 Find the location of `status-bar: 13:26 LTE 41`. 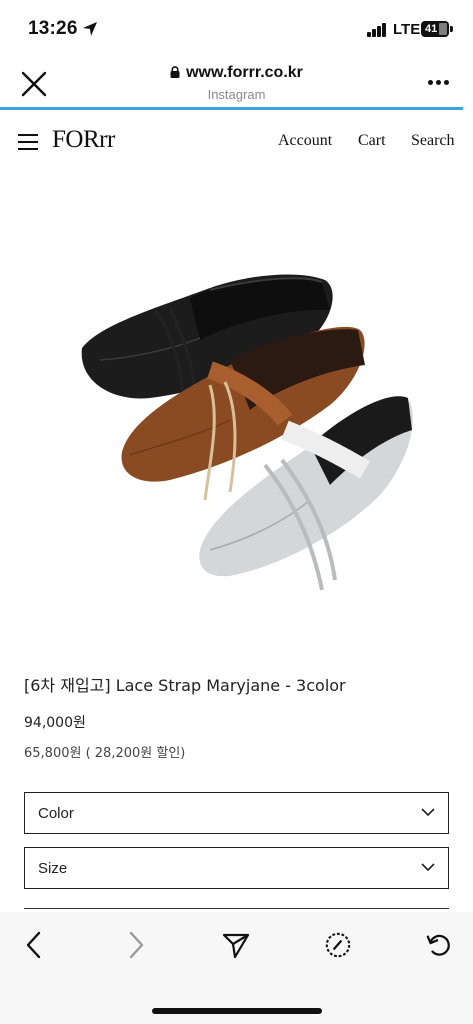

status-bar: 13:26 LTE 41 is located at coordinates (236, 28).